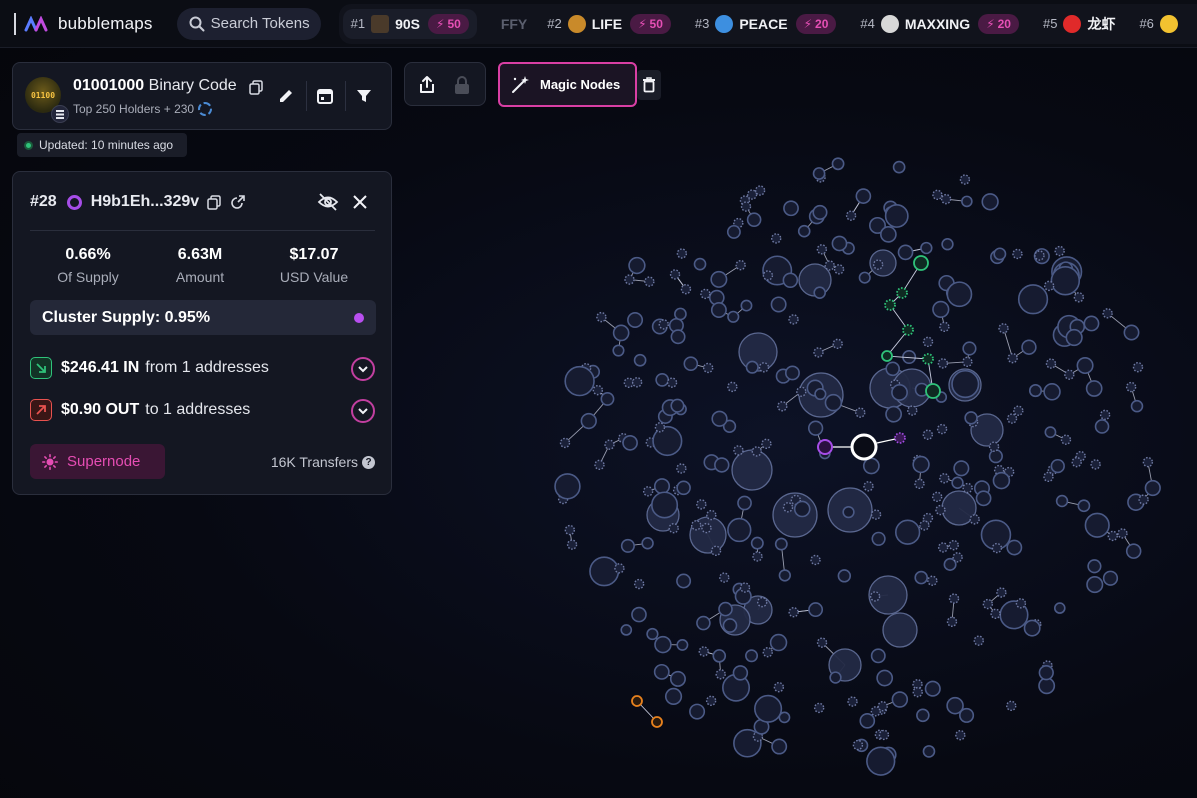 This screenshot has height=798, width=1197. What do you see at coordinates (409, 23) in the screenshot?
I see `ticker-item-1: #1 90S ⚡ 50` at bounding box center [409, 23].